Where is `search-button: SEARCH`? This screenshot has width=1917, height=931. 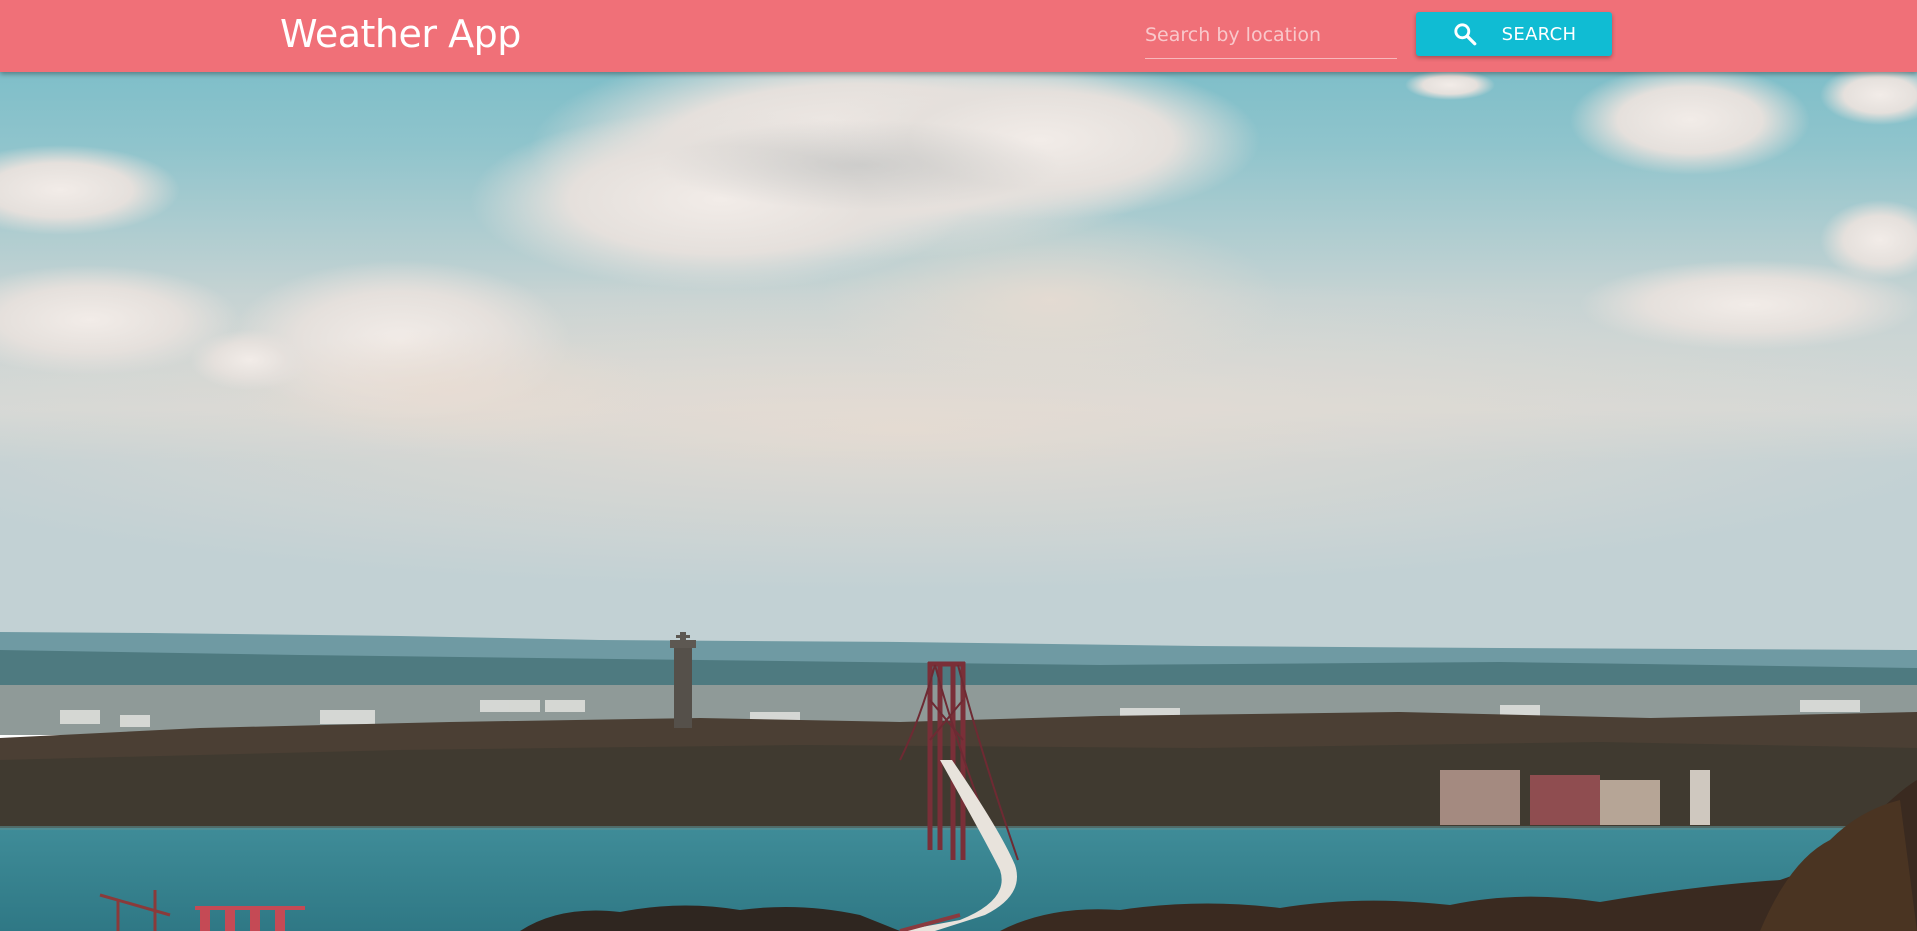
search-button: SEARCH is located at coordinates (1514, 34).